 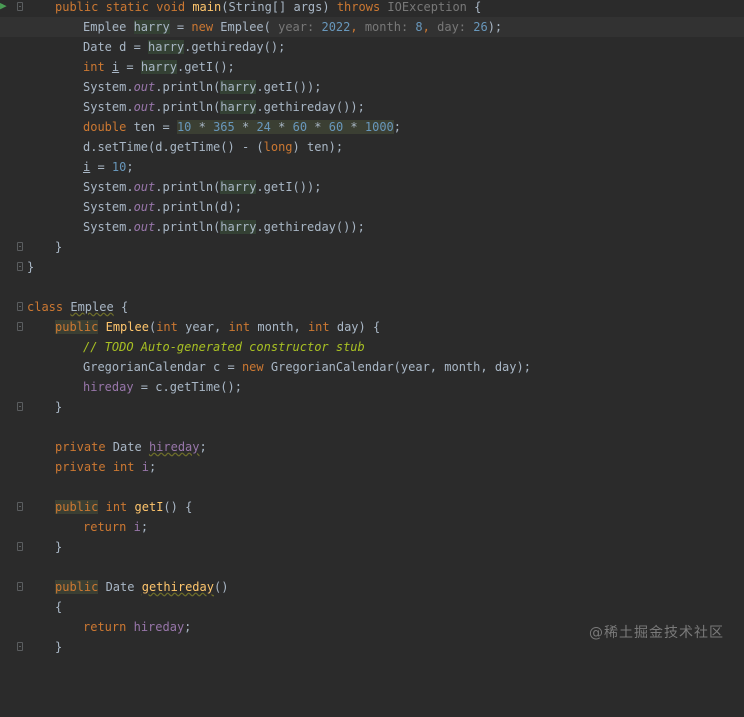 I want to click on number-literal: 10, so click(x=184, y=127).